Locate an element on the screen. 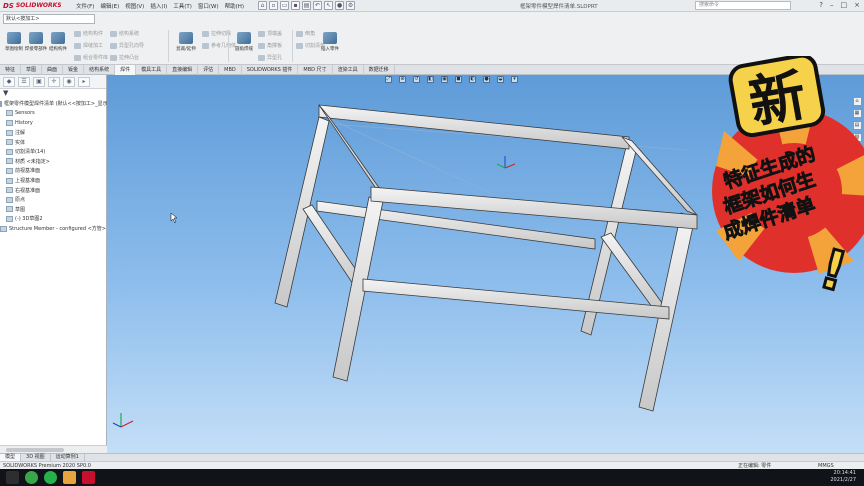 The image size is (864, 486). feature-manager-tab-icon: ◆ is located at coordinates (9, 81).